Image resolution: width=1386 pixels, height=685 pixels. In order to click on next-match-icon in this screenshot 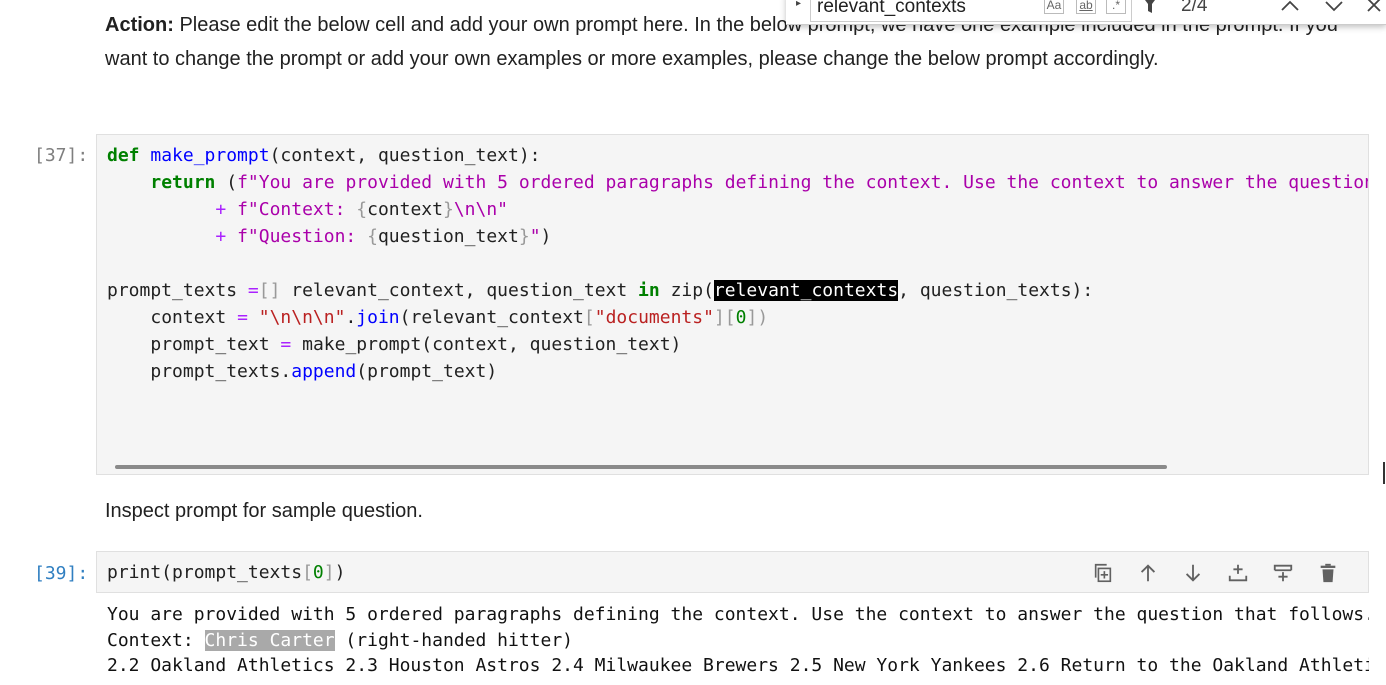, I will do `click(1334, 8)`.